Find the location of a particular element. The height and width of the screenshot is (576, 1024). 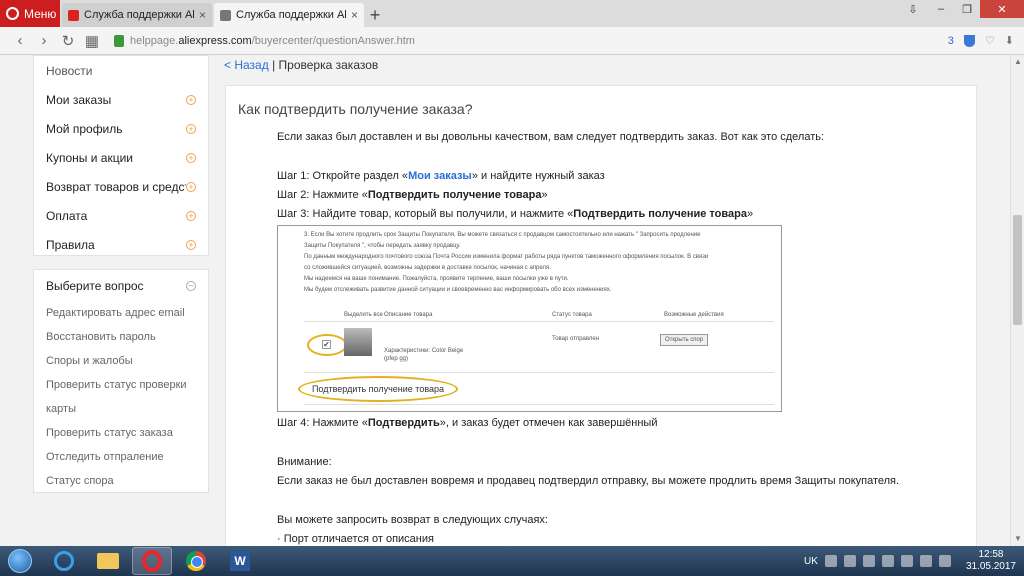

item-code: (pfep gg) is located at coordinates (396, 359).